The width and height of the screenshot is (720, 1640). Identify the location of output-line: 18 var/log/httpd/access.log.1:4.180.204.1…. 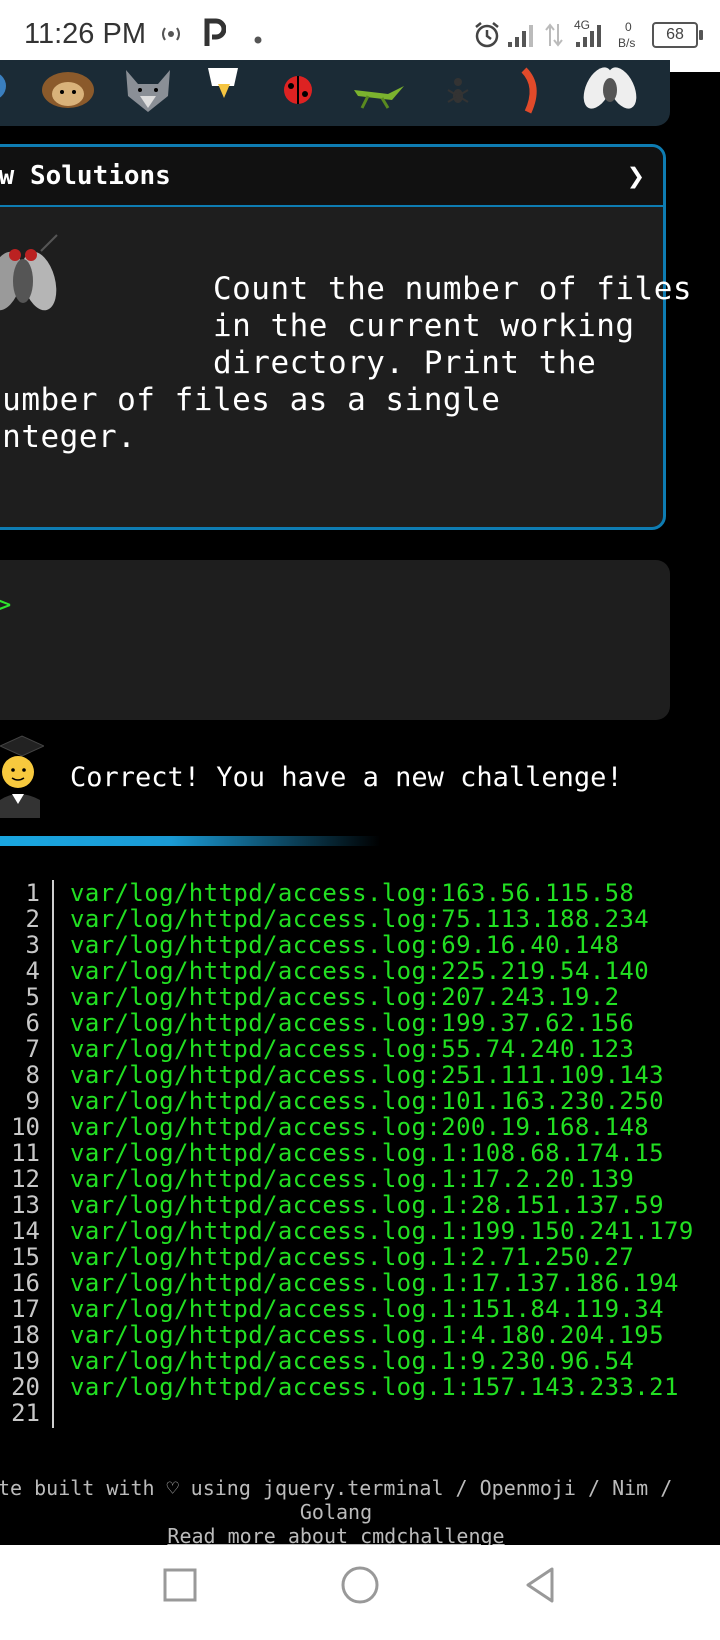
(360, 1335).